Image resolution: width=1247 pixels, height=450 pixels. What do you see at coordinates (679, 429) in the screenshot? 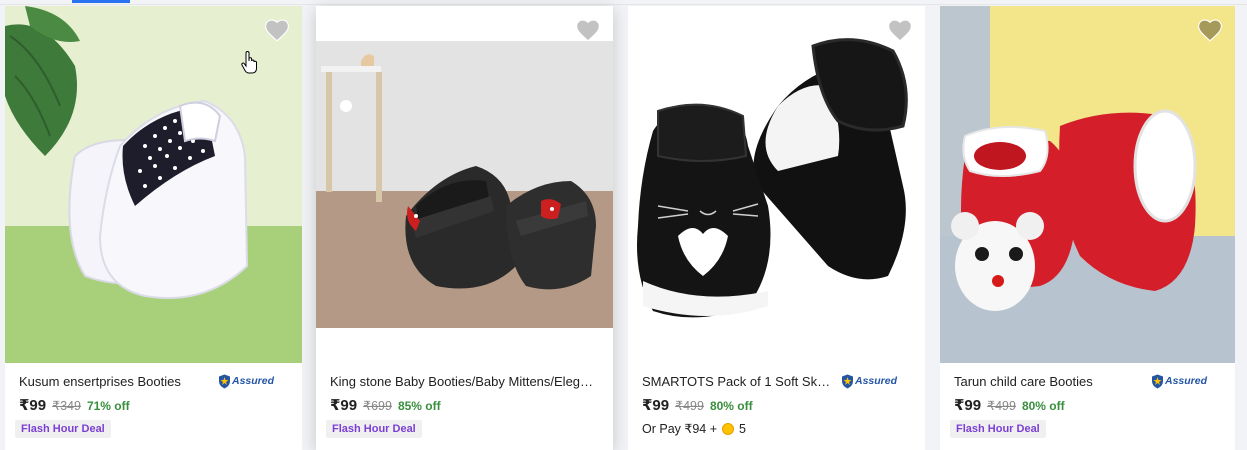
I see `pay-with-coins-text: Or Pay ₹94 +` at bounding box center [679, 429].